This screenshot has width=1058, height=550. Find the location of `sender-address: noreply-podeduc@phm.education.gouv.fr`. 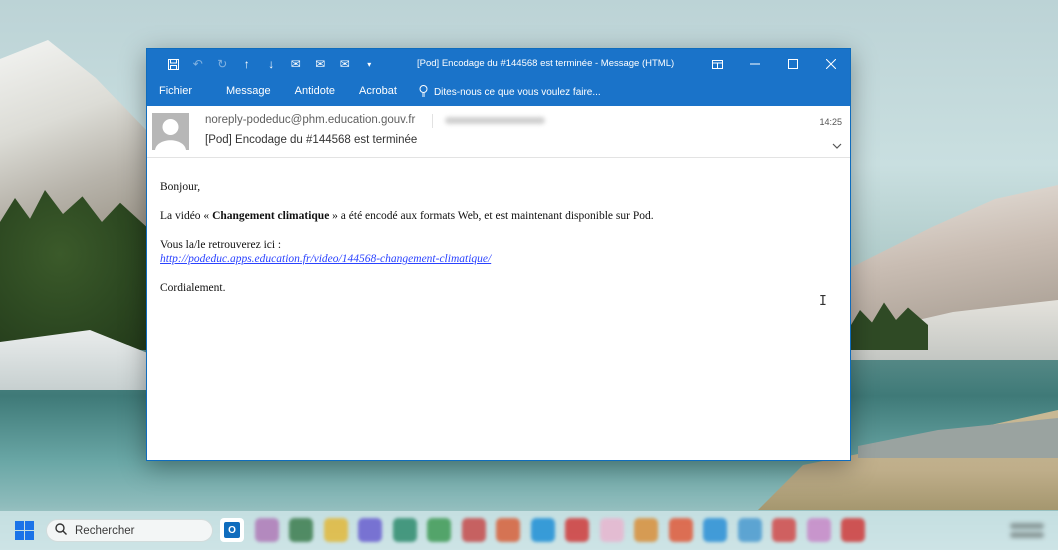

sender-address: noreply-podeduc@phm.education.gouv.fr is located at coordinates (310, 120).